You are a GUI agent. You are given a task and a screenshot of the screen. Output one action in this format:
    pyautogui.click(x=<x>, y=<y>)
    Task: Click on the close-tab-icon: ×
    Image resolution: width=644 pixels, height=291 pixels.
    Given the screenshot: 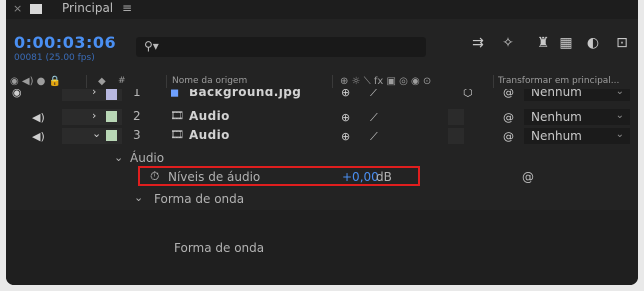 What is the action you would take?
    pyautogui.click(x=17, y=8)
    